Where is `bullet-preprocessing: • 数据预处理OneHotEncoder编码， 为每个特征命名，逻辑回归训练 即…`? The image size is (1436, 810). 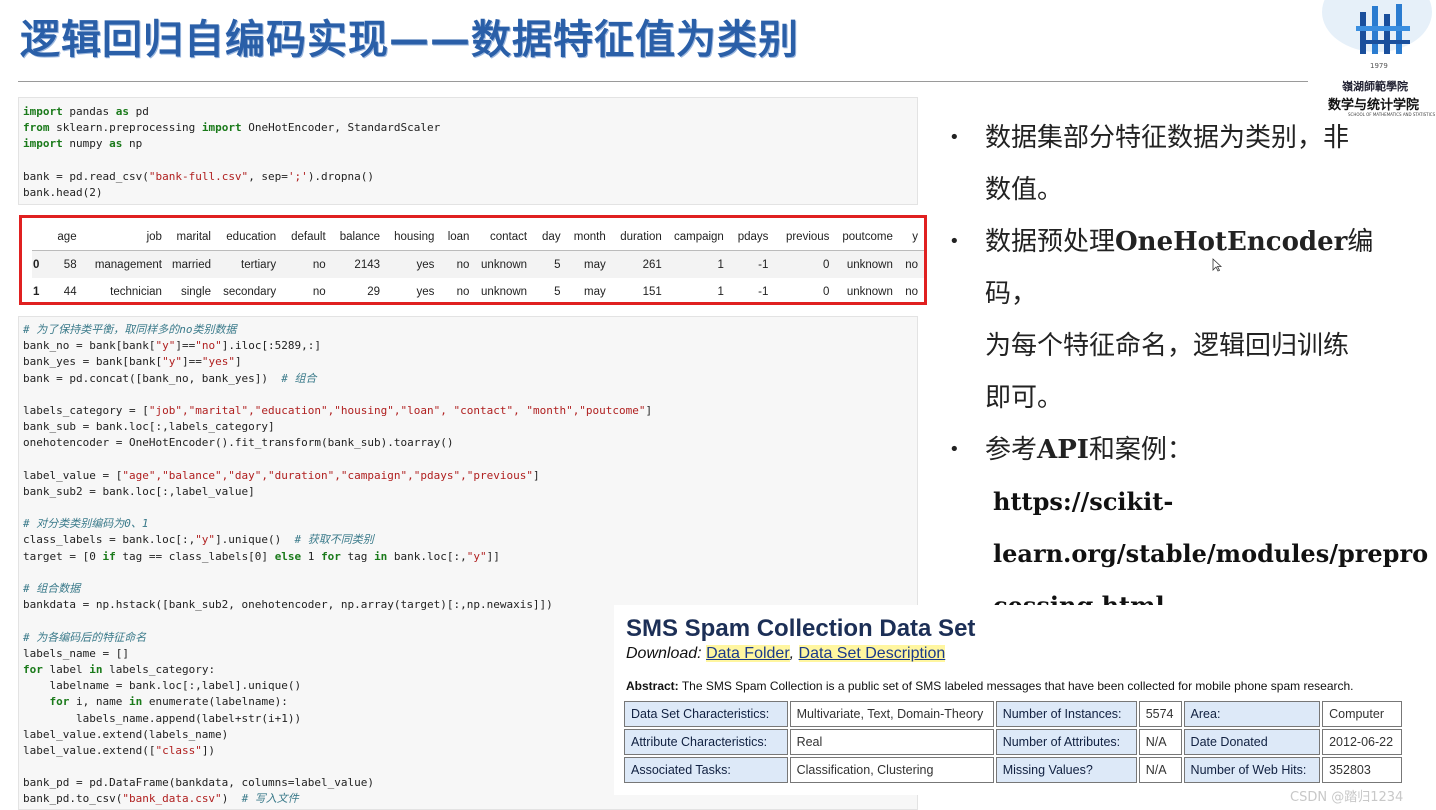
bullet-preprocessing: • 数据预处理OneHotEncoder编码， 为每个特征命名，逻辑回归训练 即… is located at coordinates (1180, 320).